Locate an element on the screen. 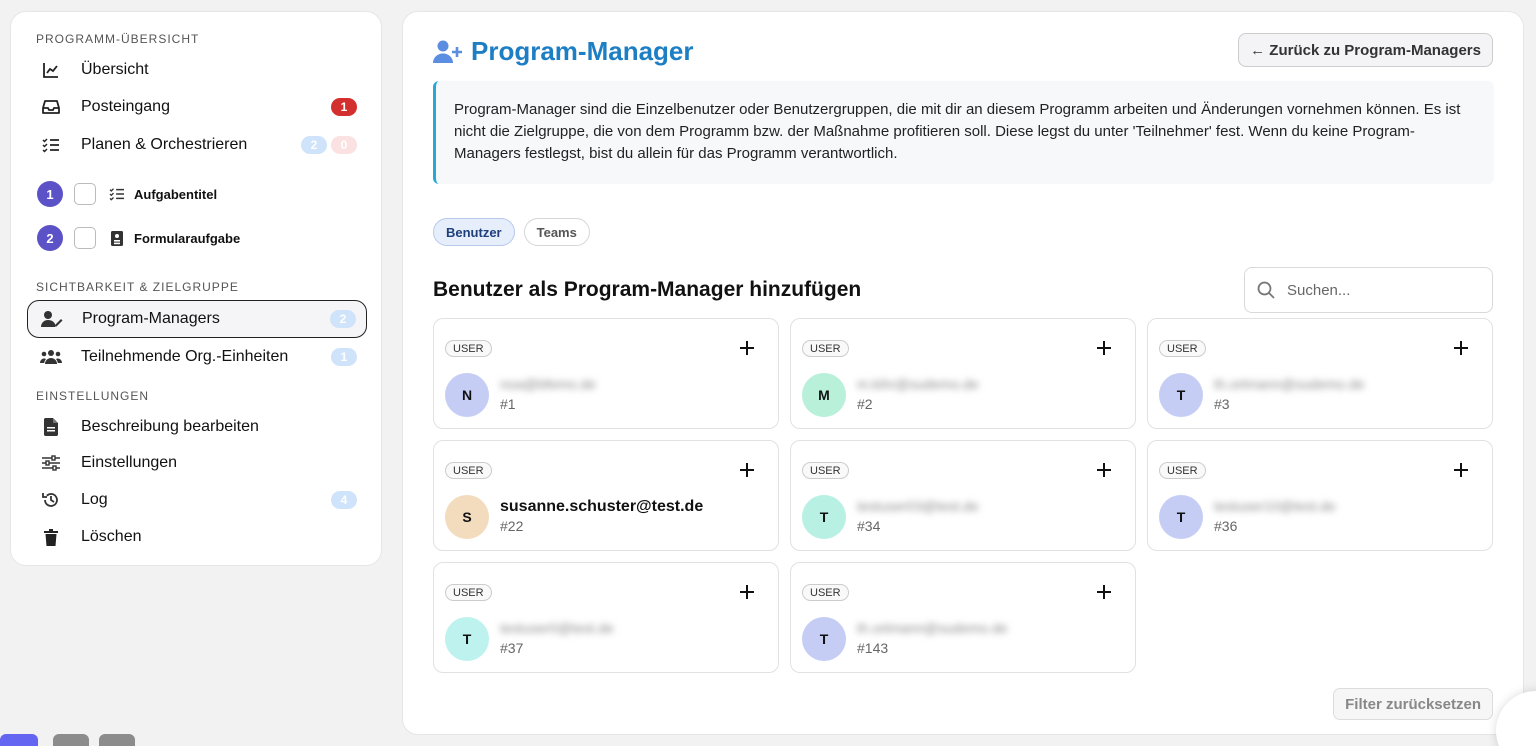 The width and height of the screenshot is (1536, 746). user-card: USER Ttestuser0@test.de #37 is located at coordinates (606, 617).